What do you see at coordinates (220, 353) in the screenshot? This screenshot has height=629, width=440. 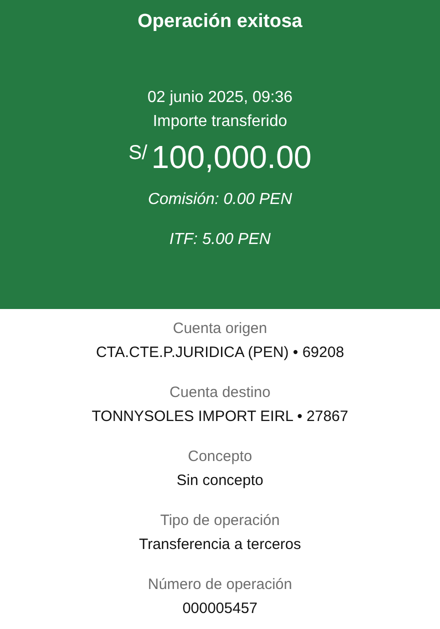 I see `detail-value: CTA.CTE.P.JURIDICA (PEN) • 69208` at bounding box center [220, 353].